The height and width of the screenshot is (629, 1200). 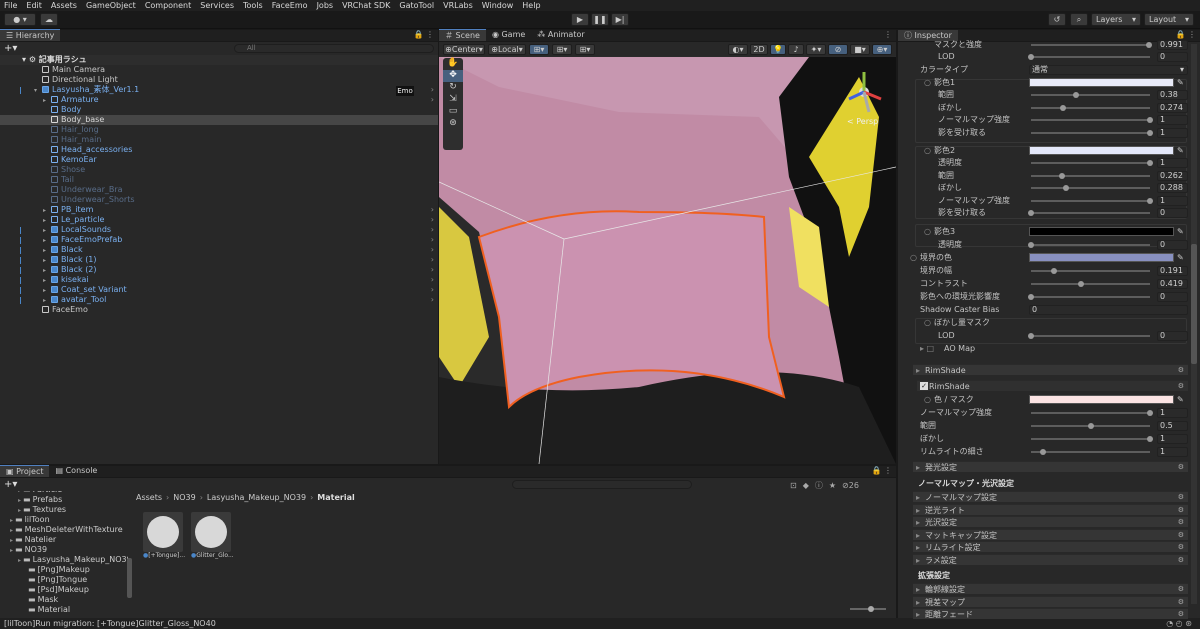 I want to click on project-folder-item: ▸ ▬ Lasyusha_Makeup_NO39, so click(x=64, y=560).